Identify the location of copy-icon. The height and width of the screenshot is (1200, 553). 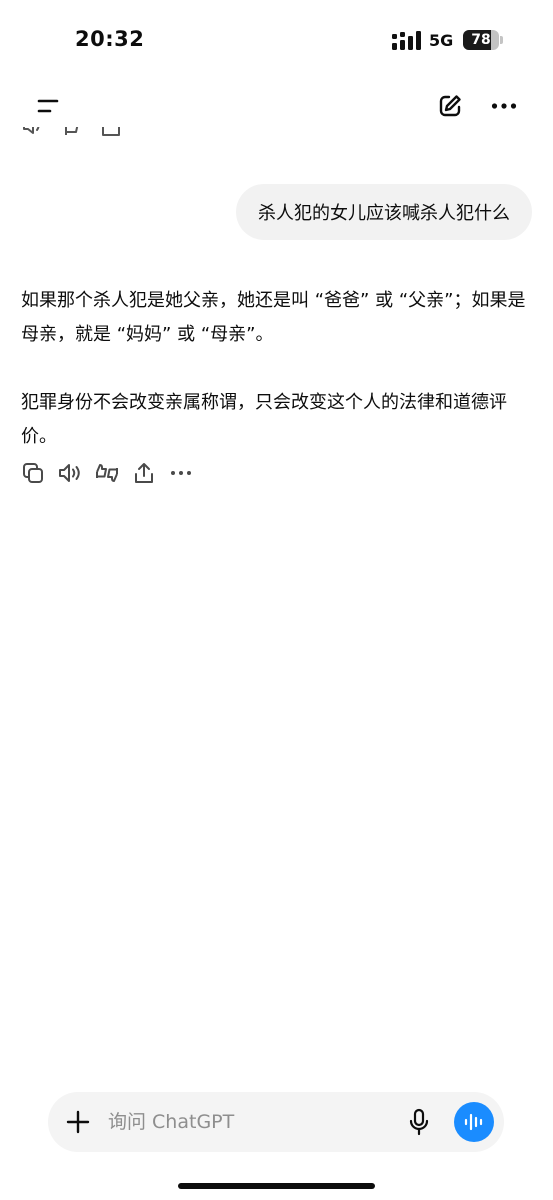
(33, 473).